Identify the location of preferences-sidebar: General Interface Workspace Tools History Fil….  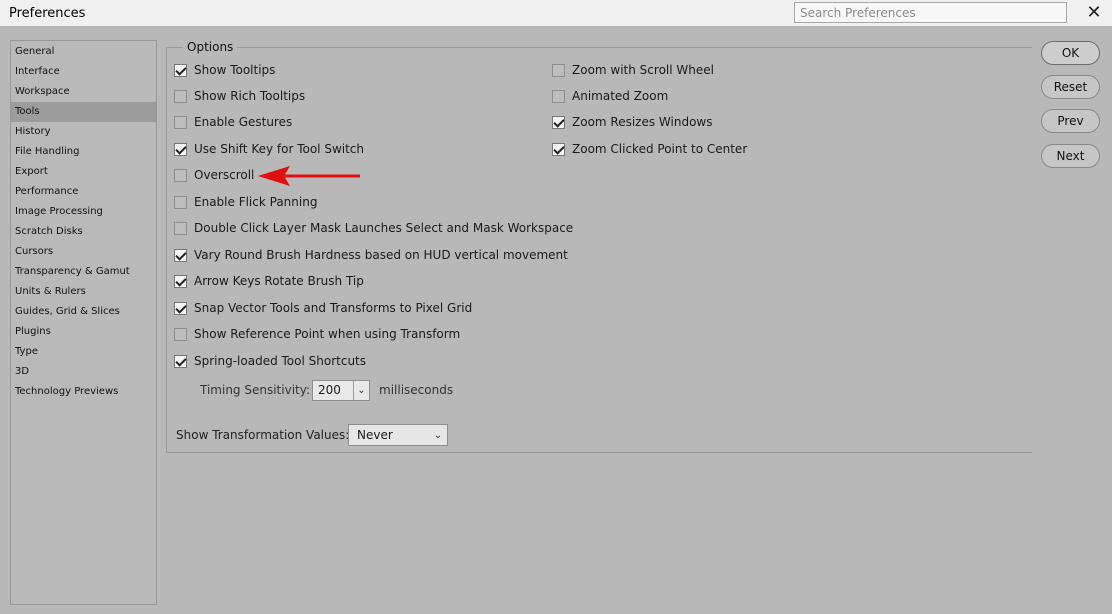
(83, 322).